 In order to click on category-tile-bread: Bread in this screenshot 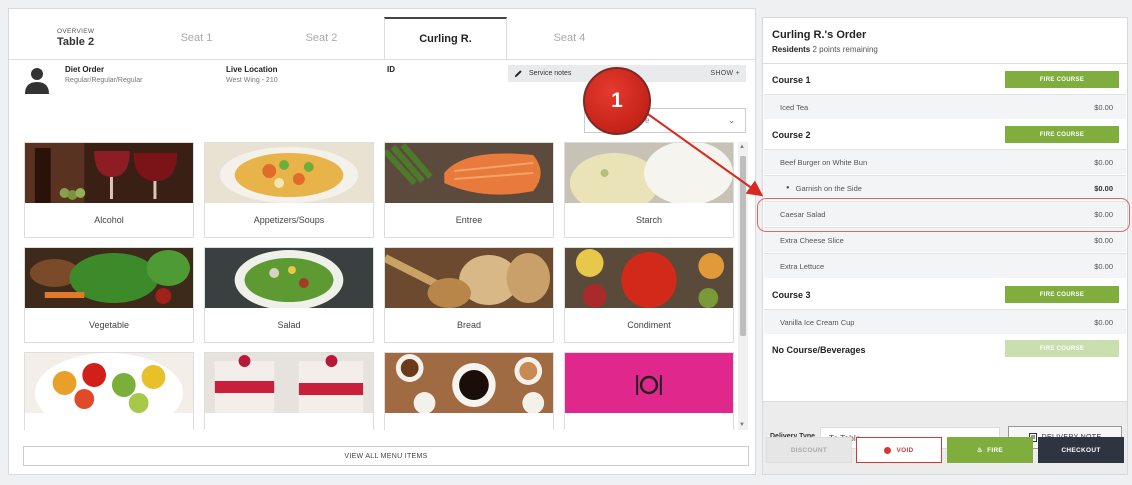, I will do `click(469, 295)`.